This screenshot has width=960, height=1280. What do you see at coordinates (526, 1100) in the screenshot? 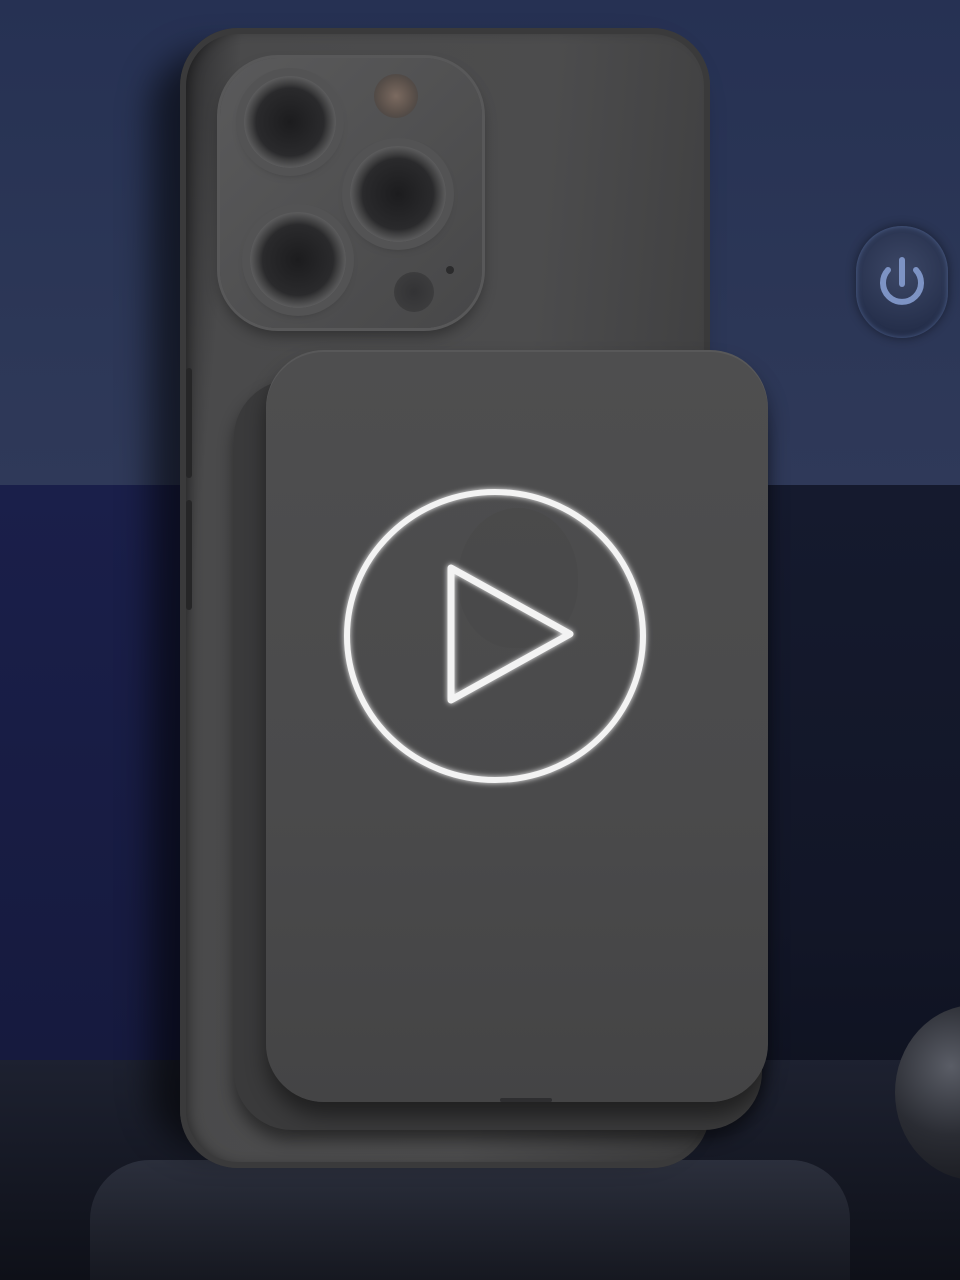
I see `battery-led` at bounding box center [526, 1100].